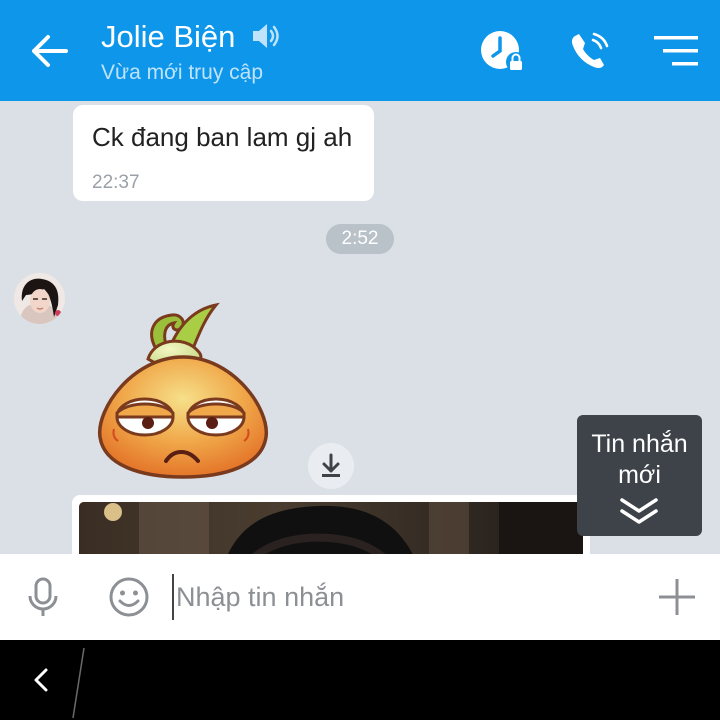 This screenshot has width=720, height=720. I want to click on back-arrow-icon, so click(50, 51).